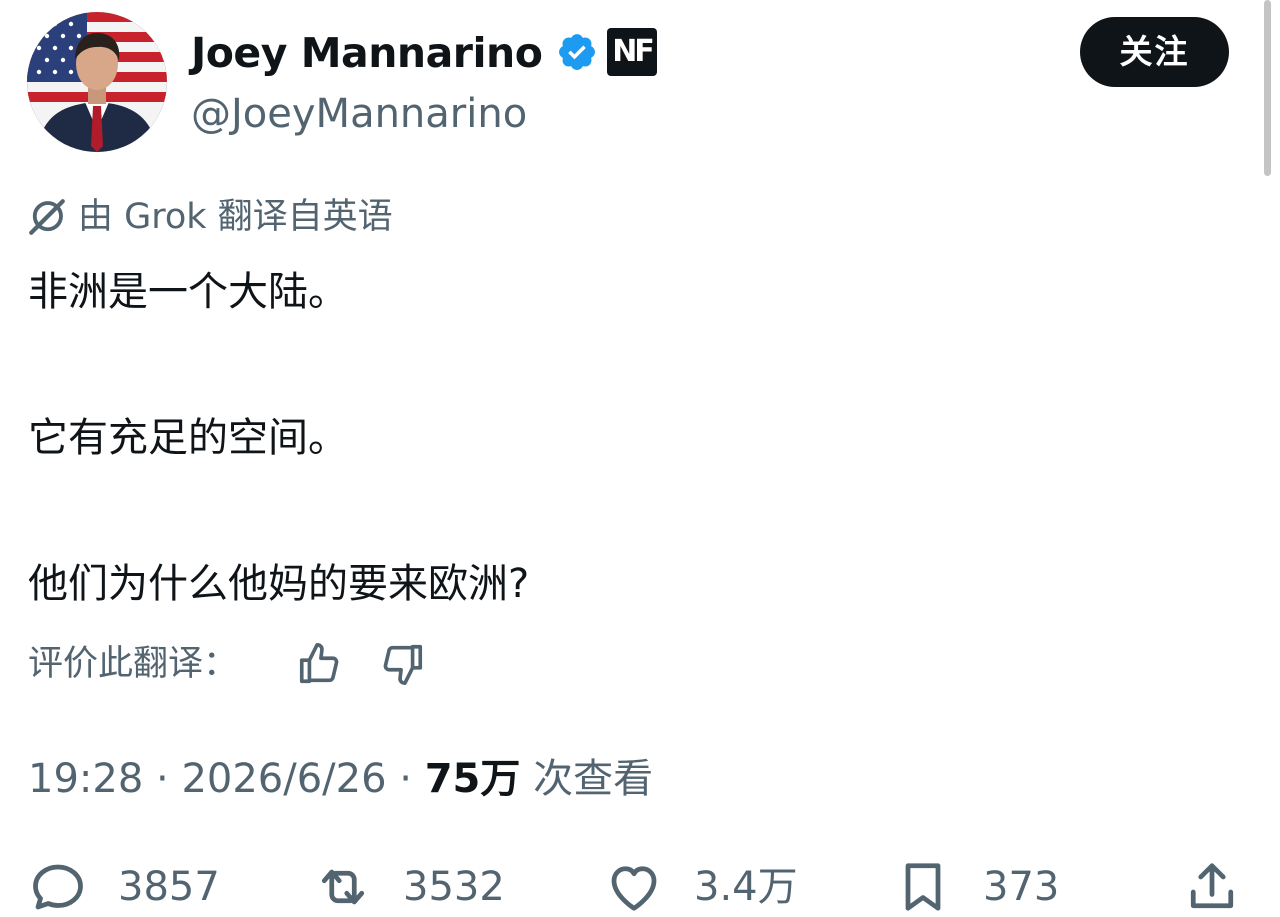  I want to click on reply-count: 3857, so click(169, 887).